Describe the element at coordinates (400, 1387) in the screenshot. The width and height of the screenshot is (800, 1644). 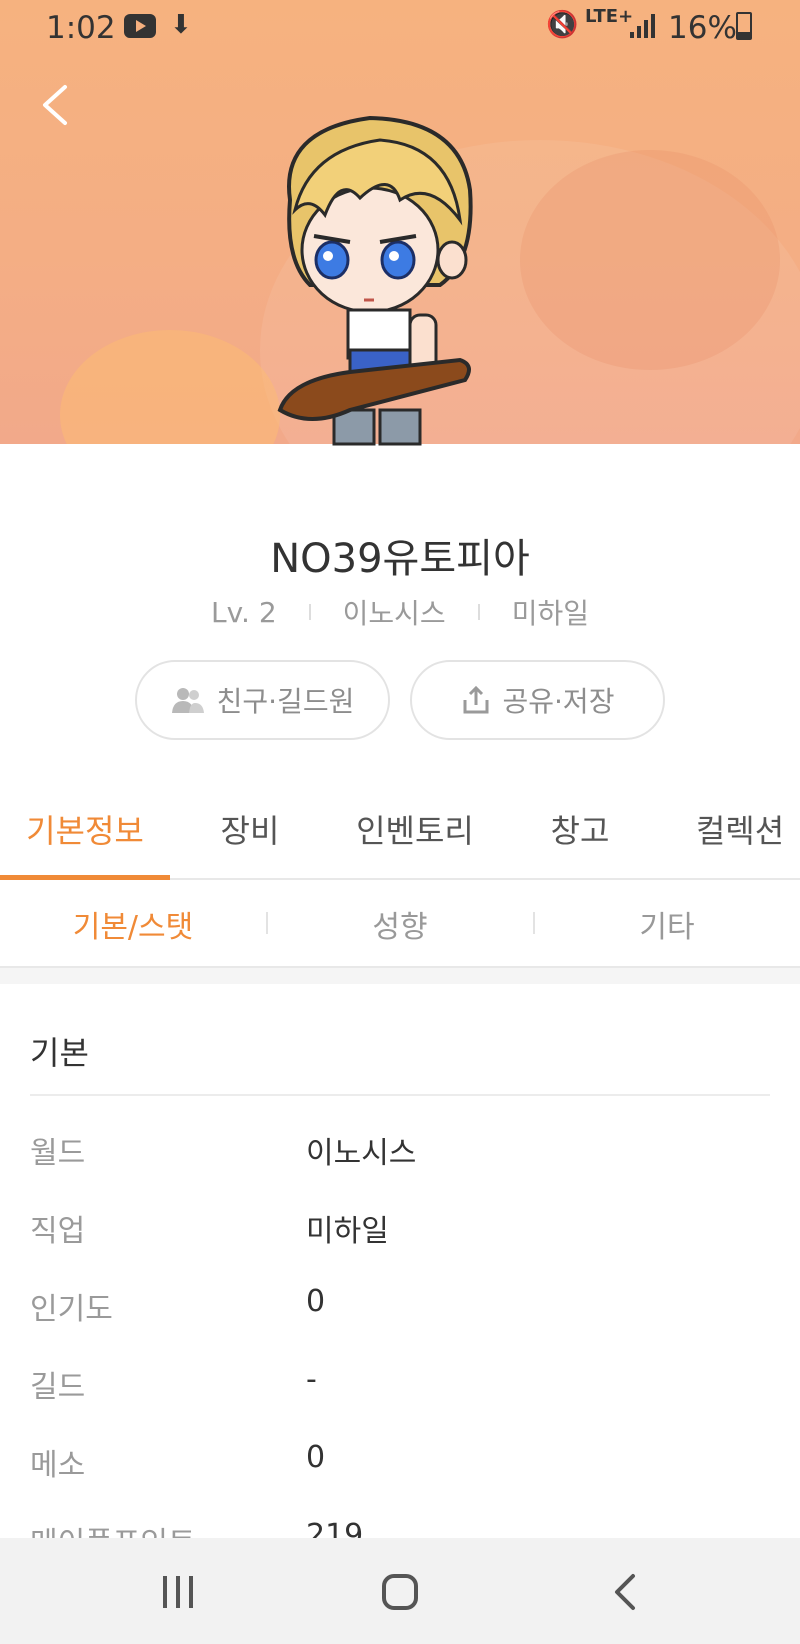
I see `info-row-guild: 길드 -` at that location.